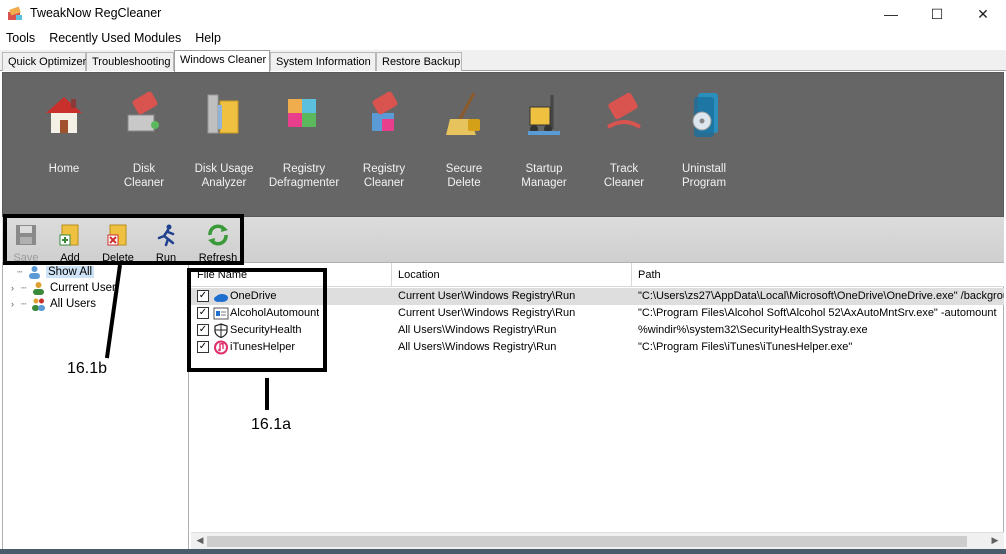 Image resolution: width=1006 pixels, height=554 pixels. I want to click on minimize-button: —, so click(891, 14).